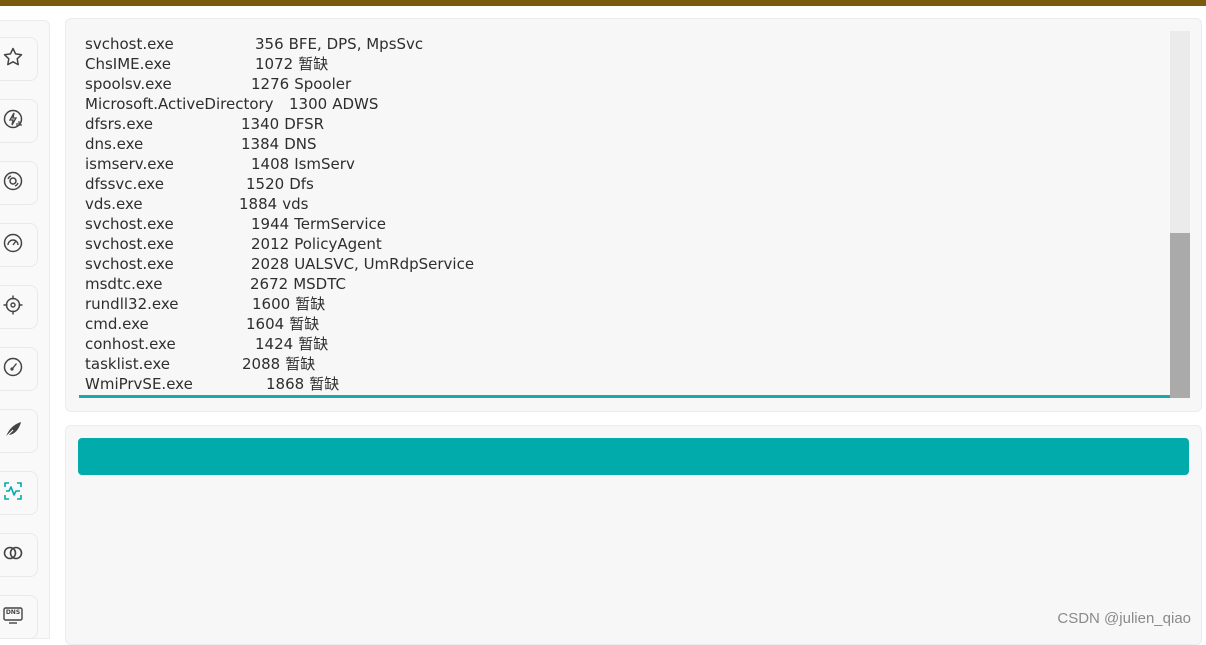  Describe the element at coordinates (319, 284) in the screenshot. I see `service-names: MSDTC` at that location.